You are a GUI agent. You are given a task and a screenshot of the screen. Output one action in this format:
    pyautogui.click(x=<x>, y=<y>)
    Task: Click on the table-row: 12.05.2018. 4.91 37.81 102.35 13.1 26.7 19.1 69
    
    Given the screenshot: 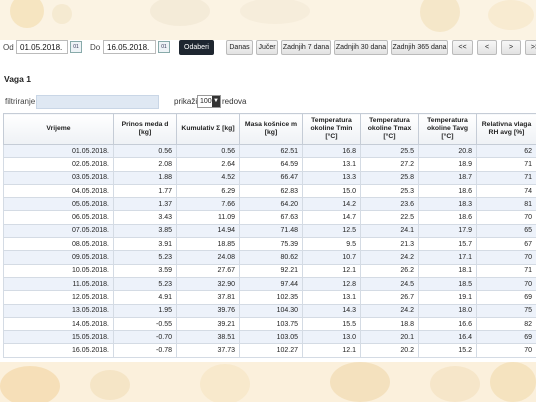 What is the action you would take?
    pyautogui.click(x=269, y=297)
    